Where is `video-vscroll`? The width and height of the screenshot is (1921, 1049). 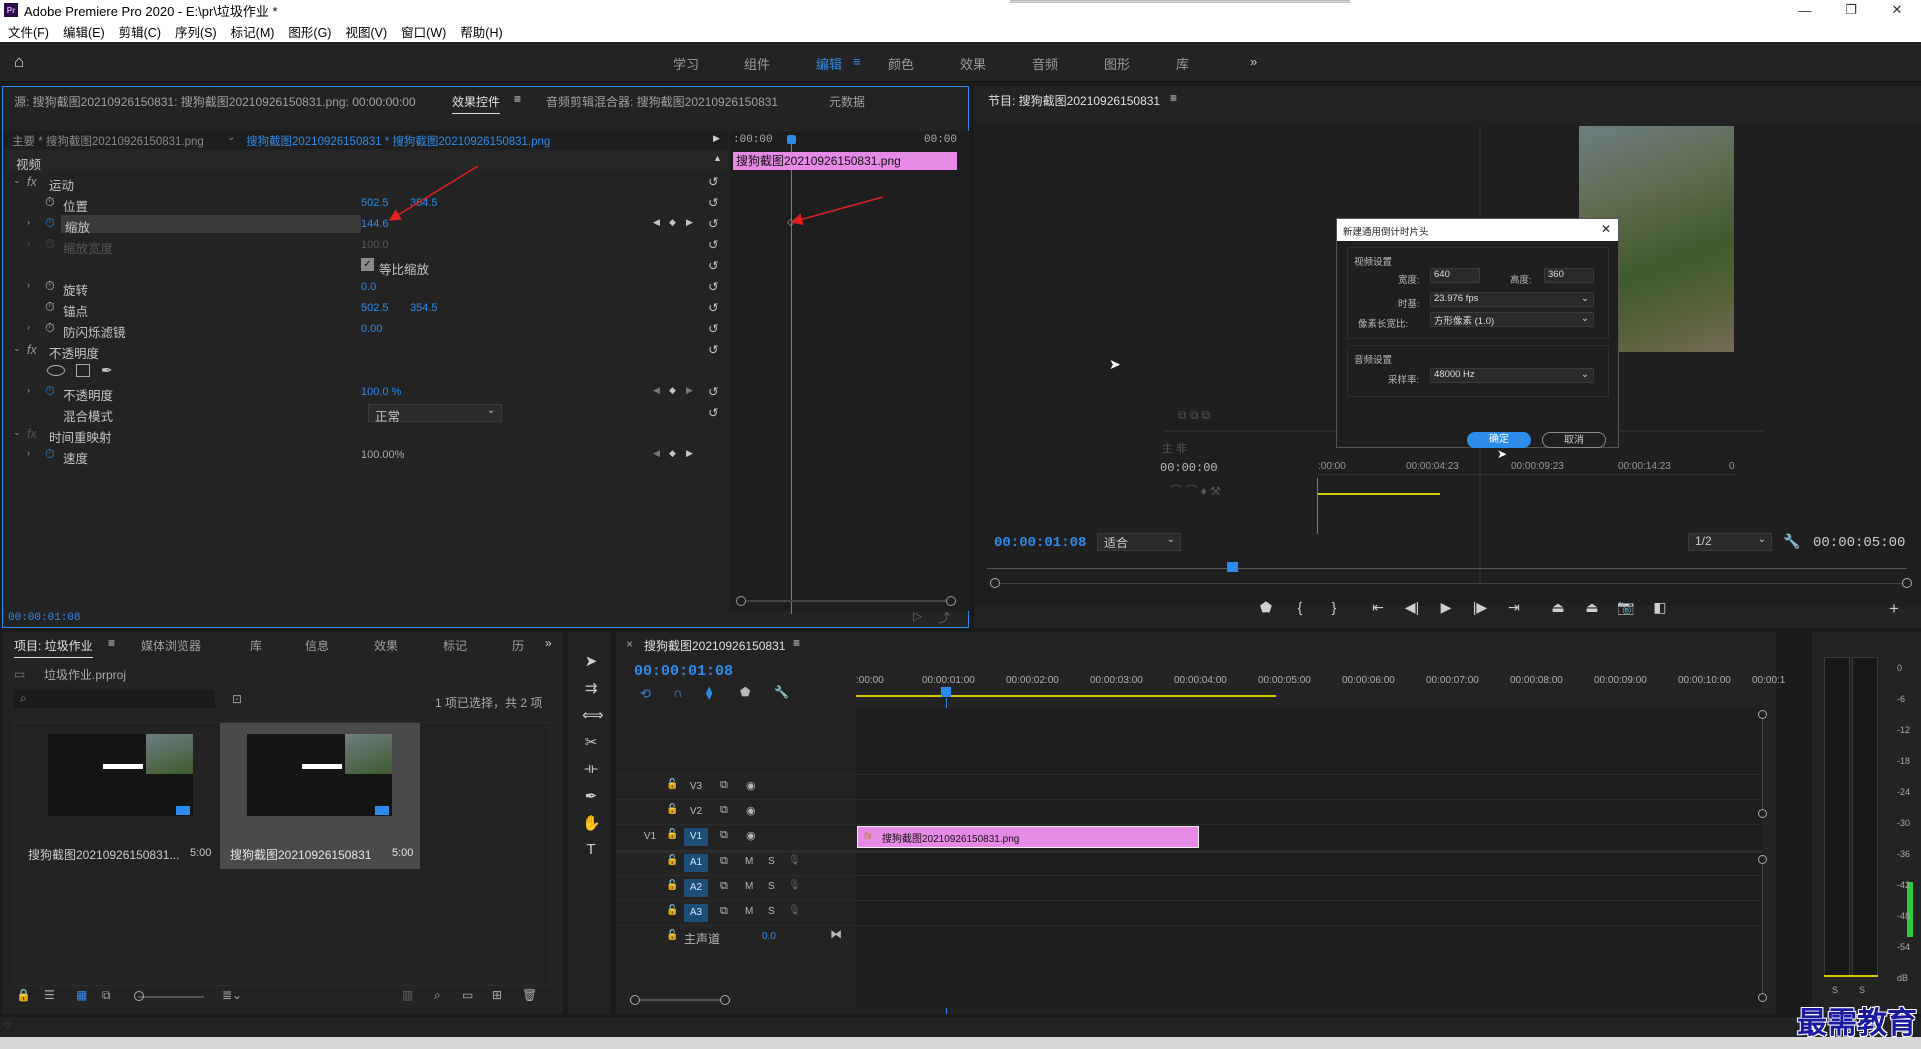
video-vscroll is located at coordinates (1762, 764).